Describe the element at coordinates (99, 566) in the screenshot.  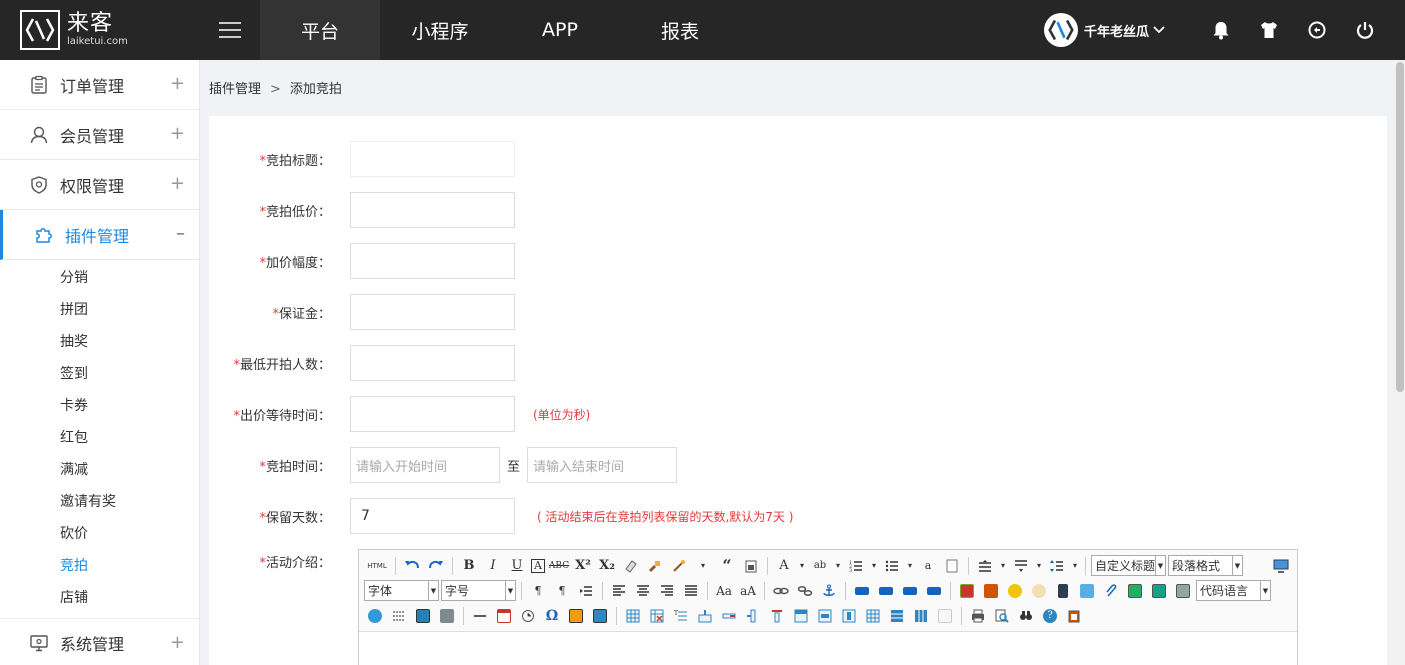
I see `submenu-item-auction: 竞拍` at that location.